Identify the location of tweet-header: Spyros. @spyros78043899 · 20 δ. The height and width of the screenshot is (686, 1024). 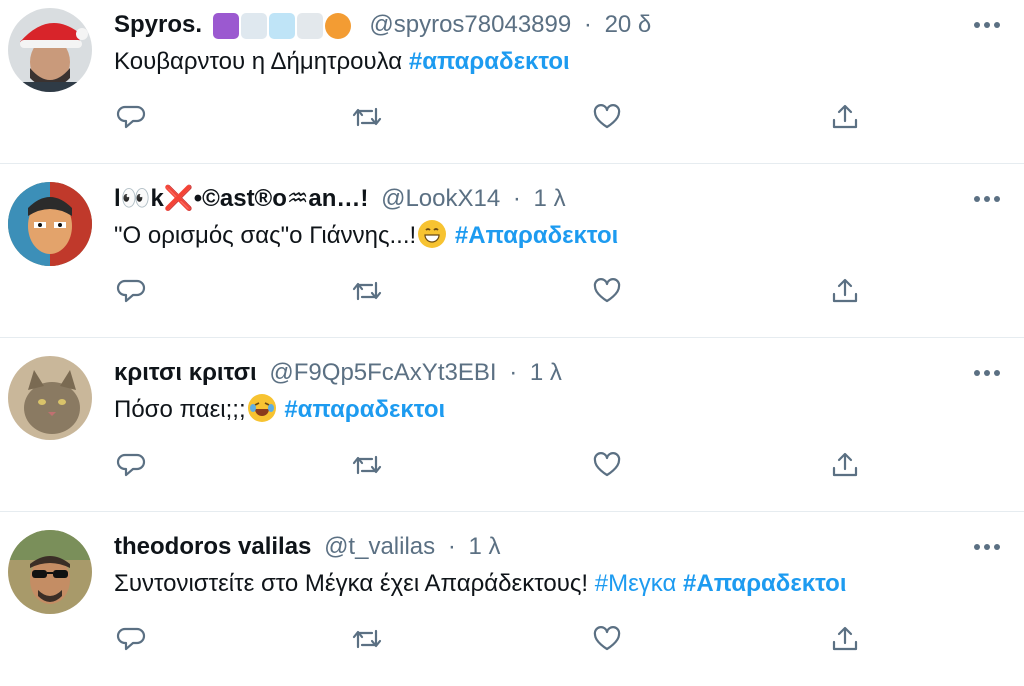
(534, 25).